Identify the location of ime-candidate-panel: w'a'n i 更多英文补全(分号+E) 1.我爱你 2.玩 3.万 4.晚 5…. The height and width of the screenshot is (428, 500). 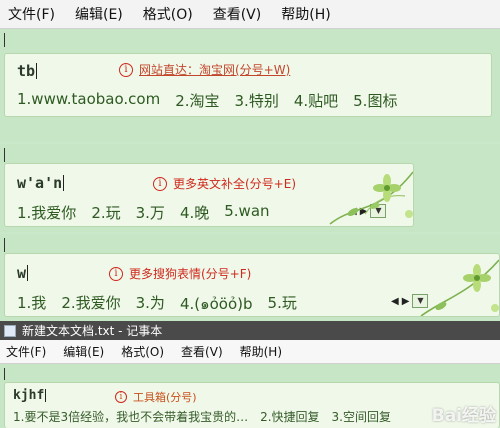
(209, 195).